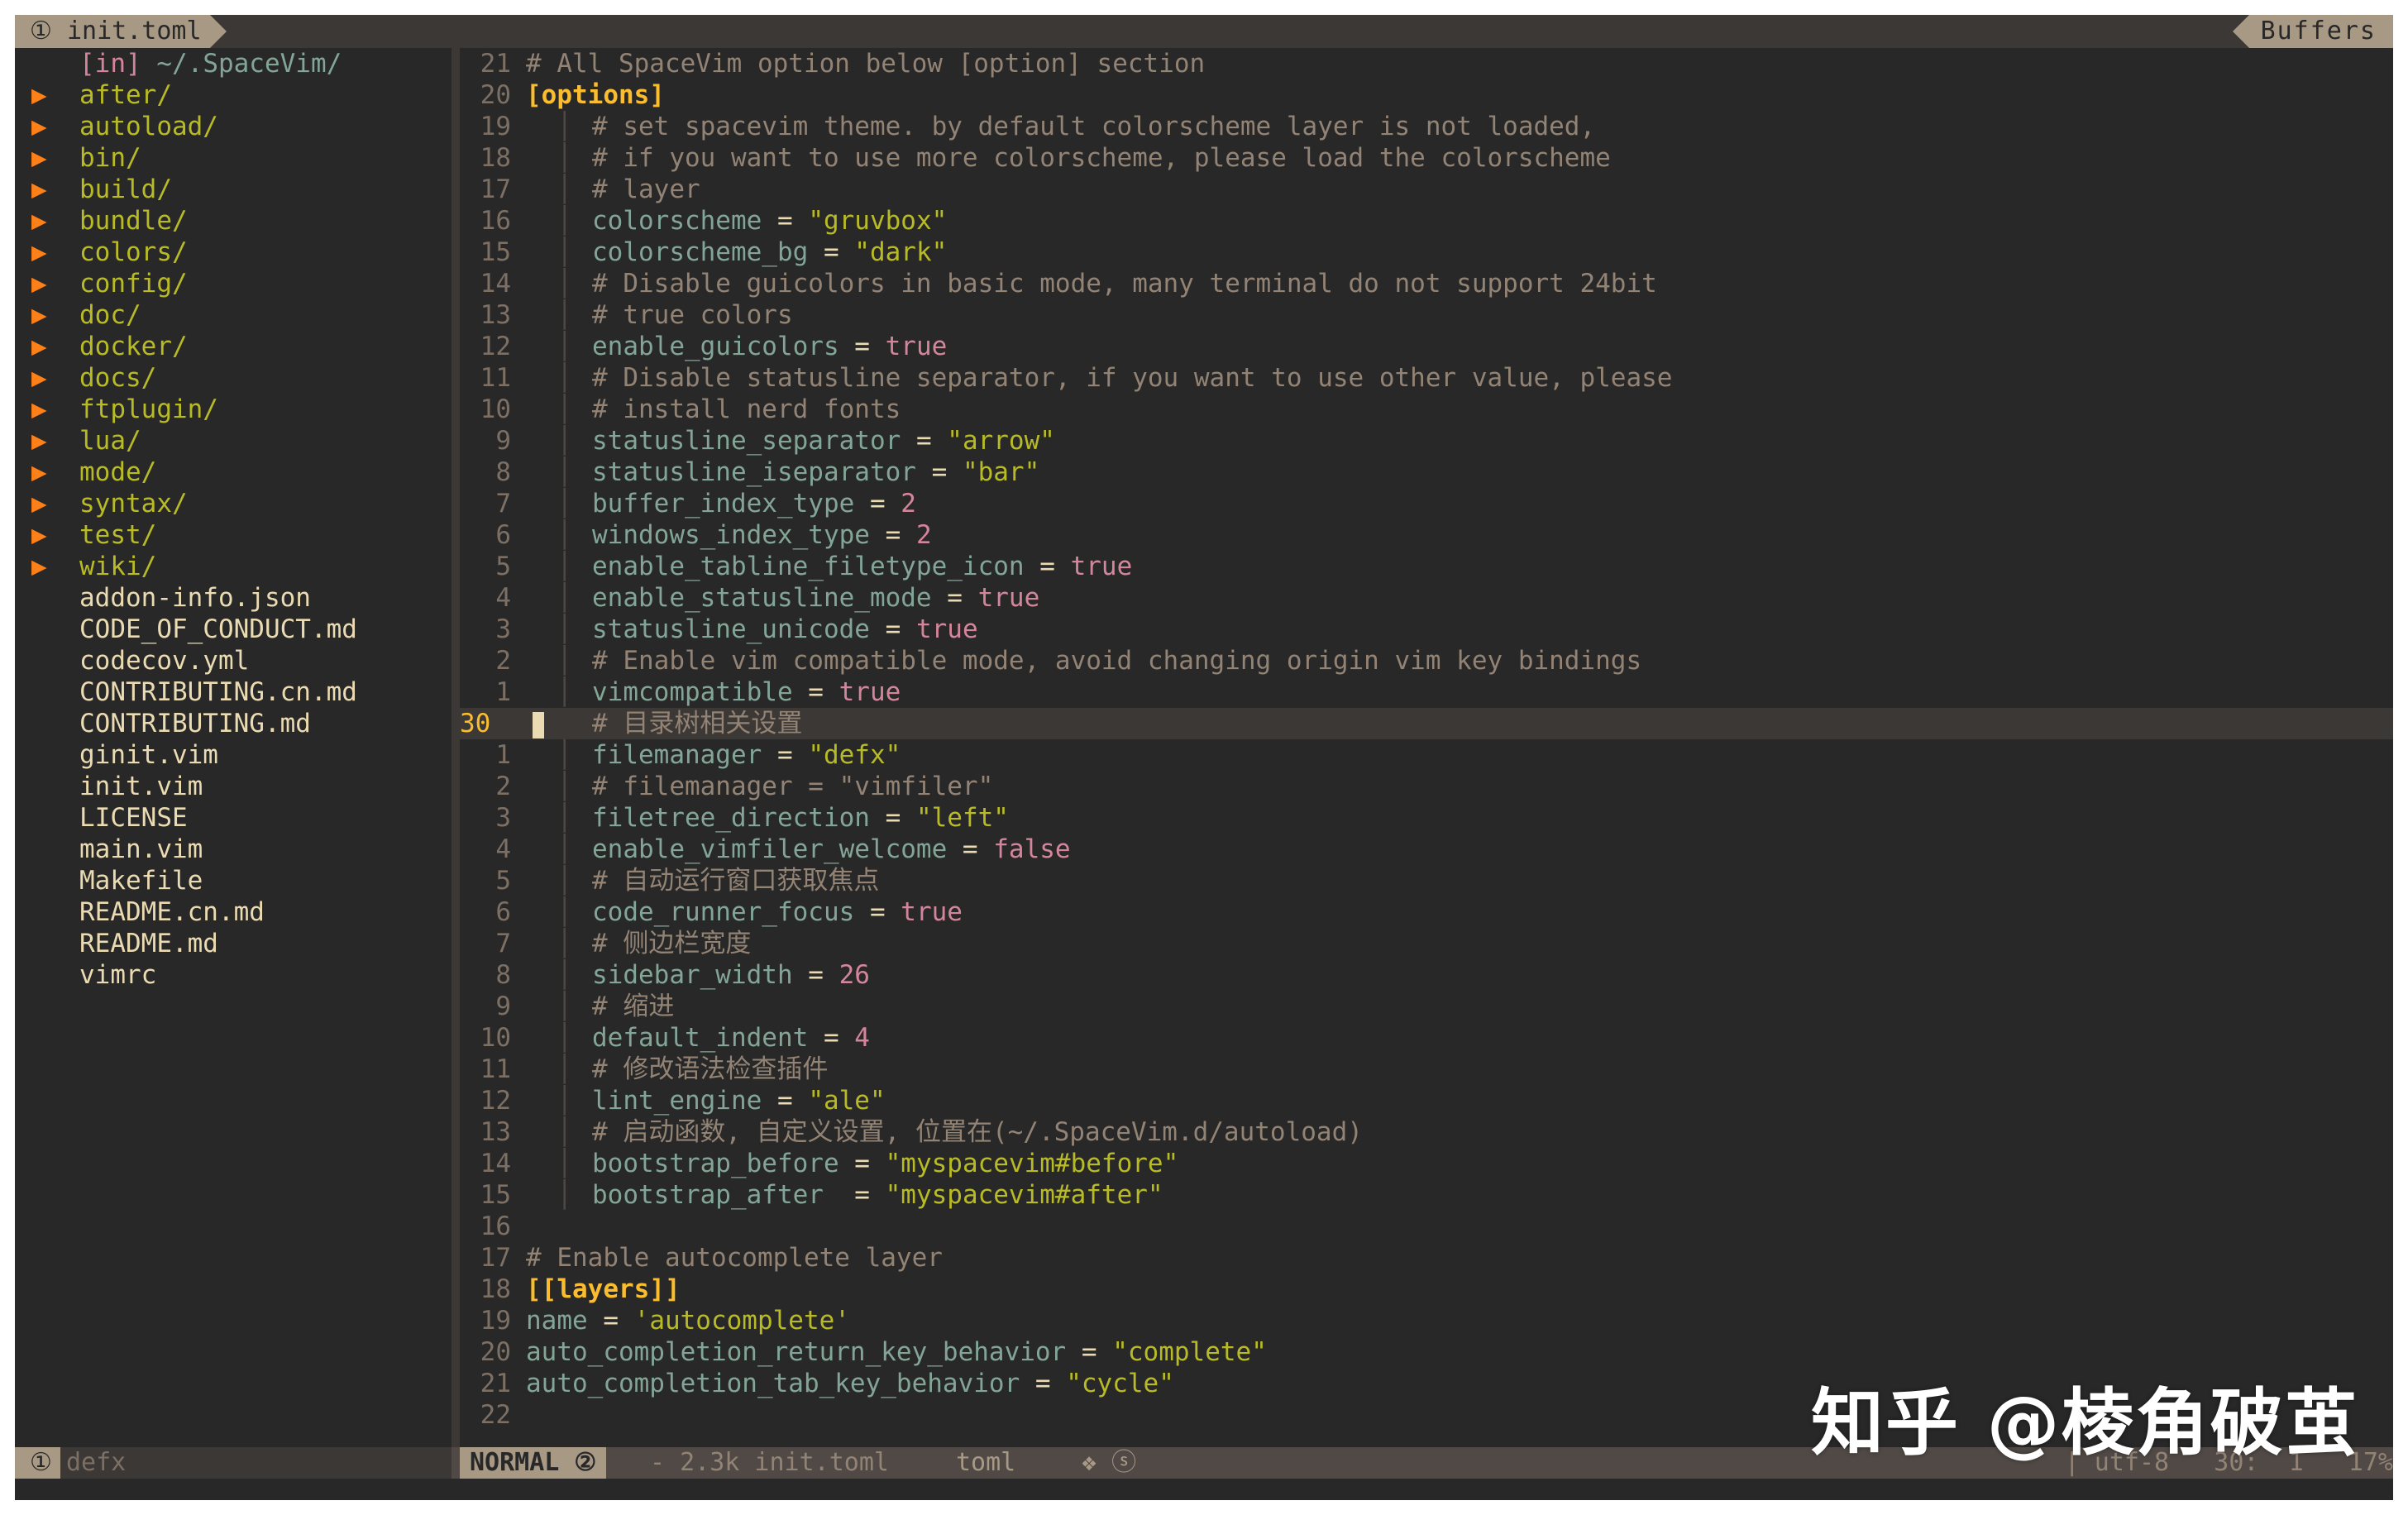 This screenshot has height=1515, width=2408. What do you see at coordinates (233, 503) in the screenshot?
I see `tree-dir-item: ▶ syntax/` at bounding box center [233, 503].